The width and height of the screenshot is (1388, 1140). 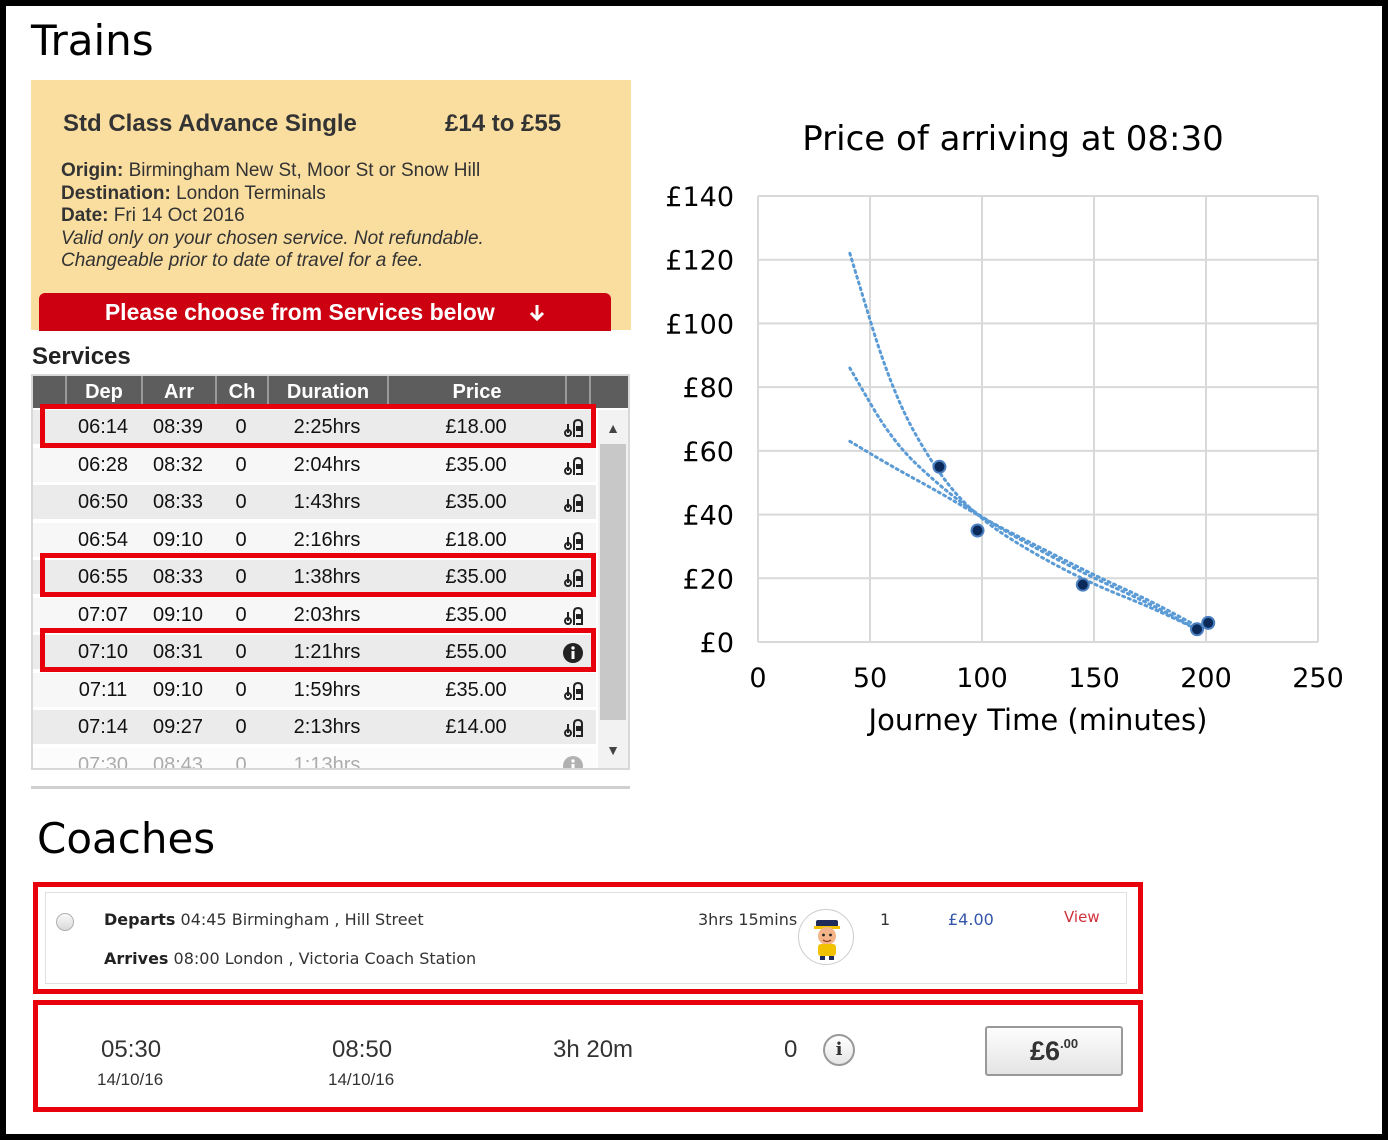 I want to click on cell-dep-time: 07:11, so click(x=103, y=689).